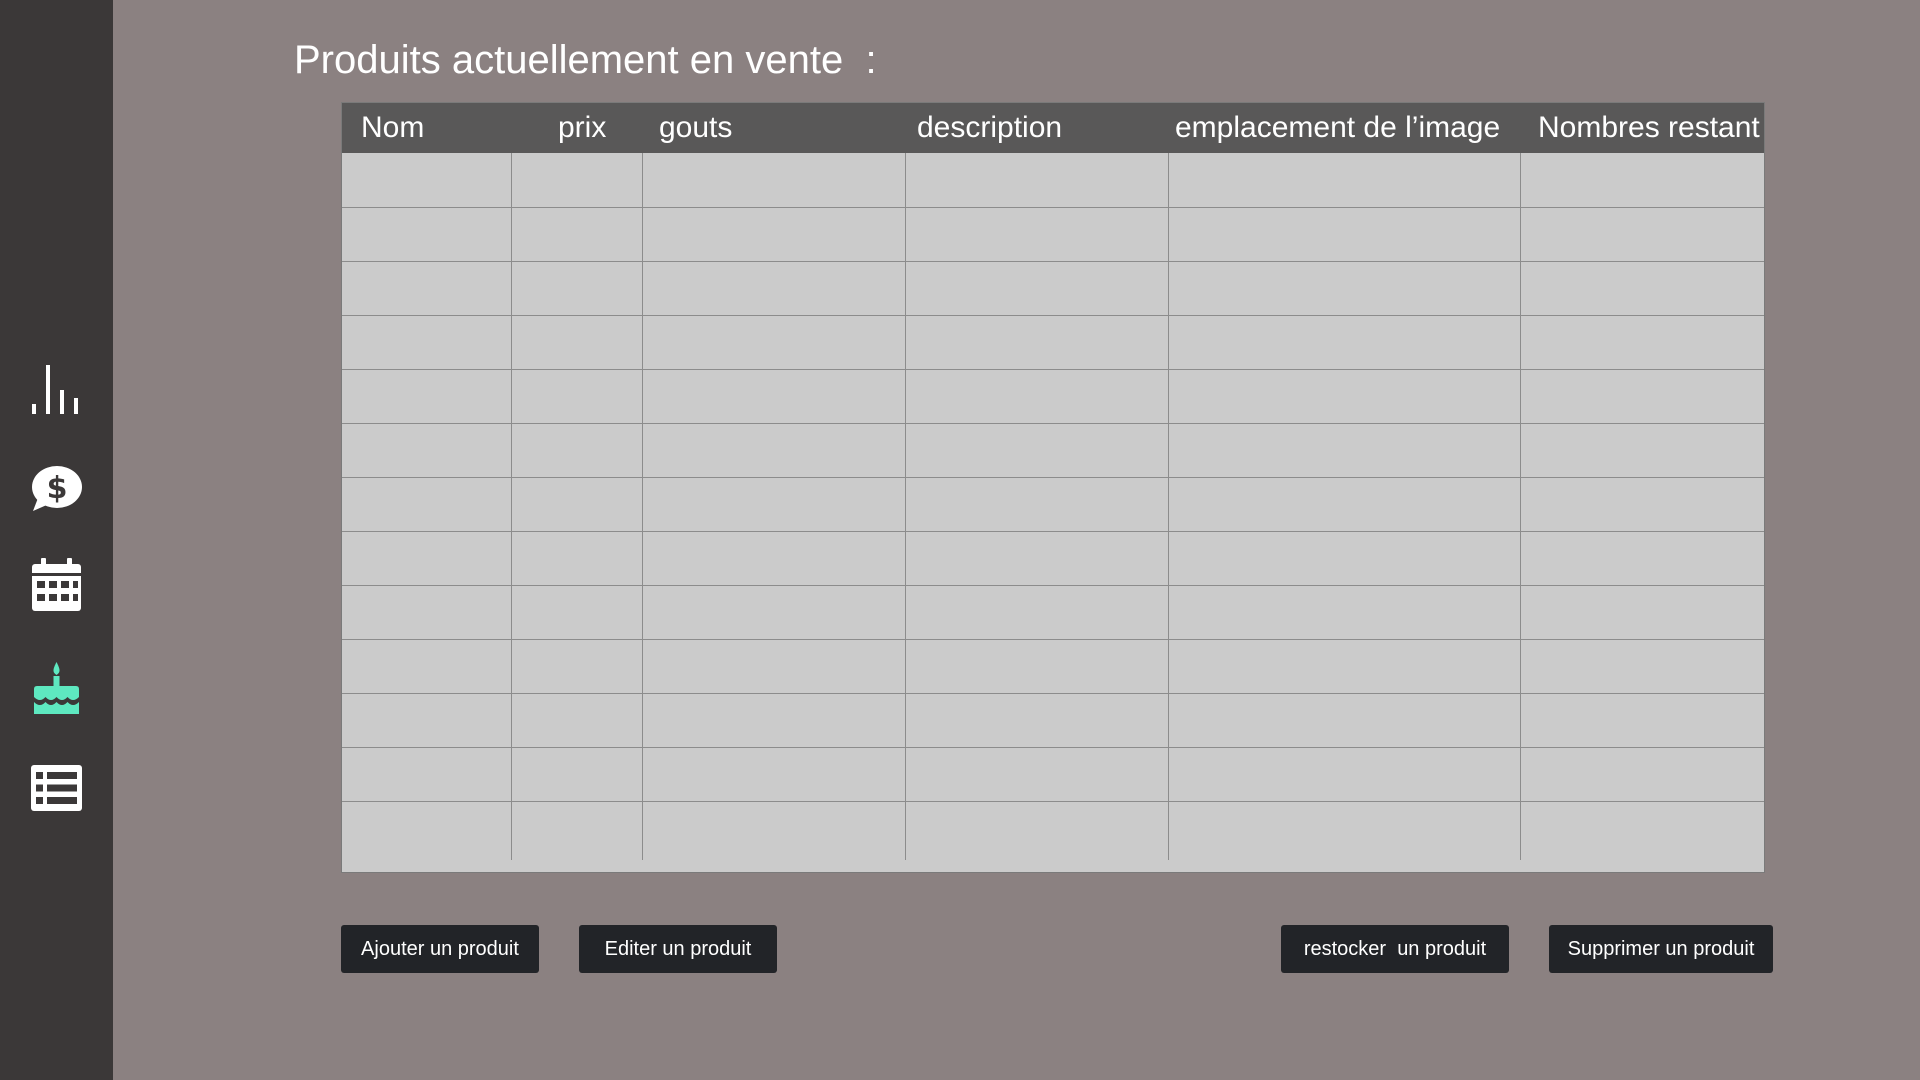  I want to click on birthday-cake-icon, so click(56, 687).